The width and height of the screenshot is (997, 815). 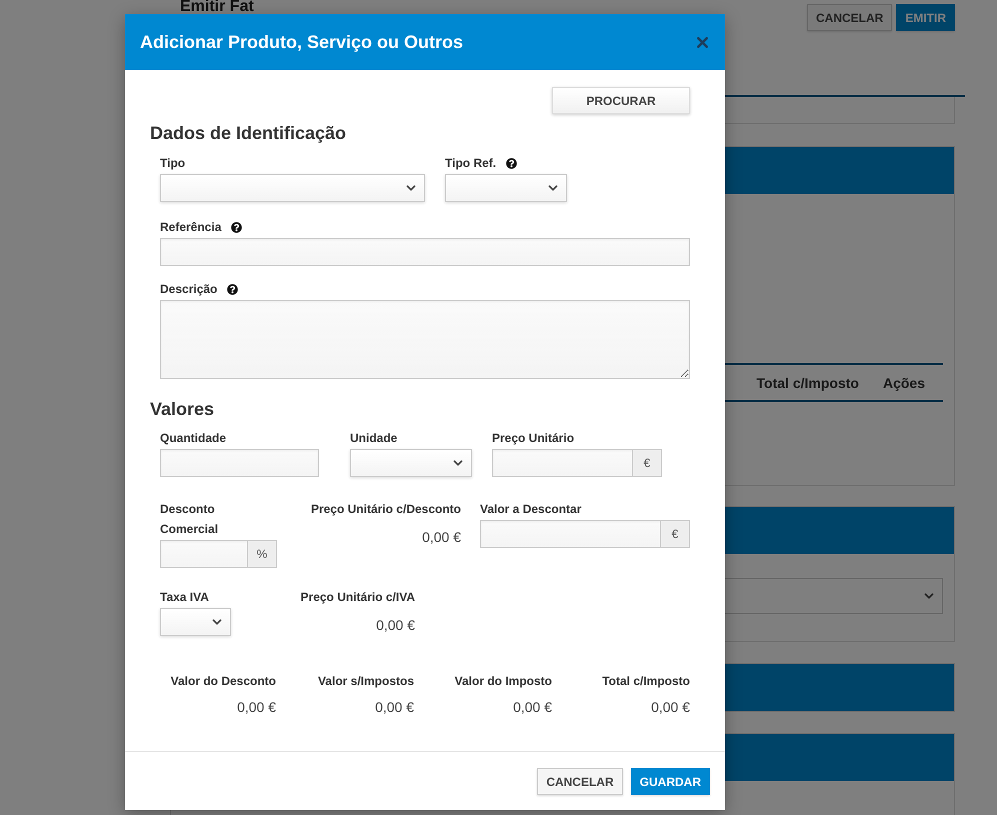 I want to click on field-label: Desconto Comercial, so click(x=190, y=519).